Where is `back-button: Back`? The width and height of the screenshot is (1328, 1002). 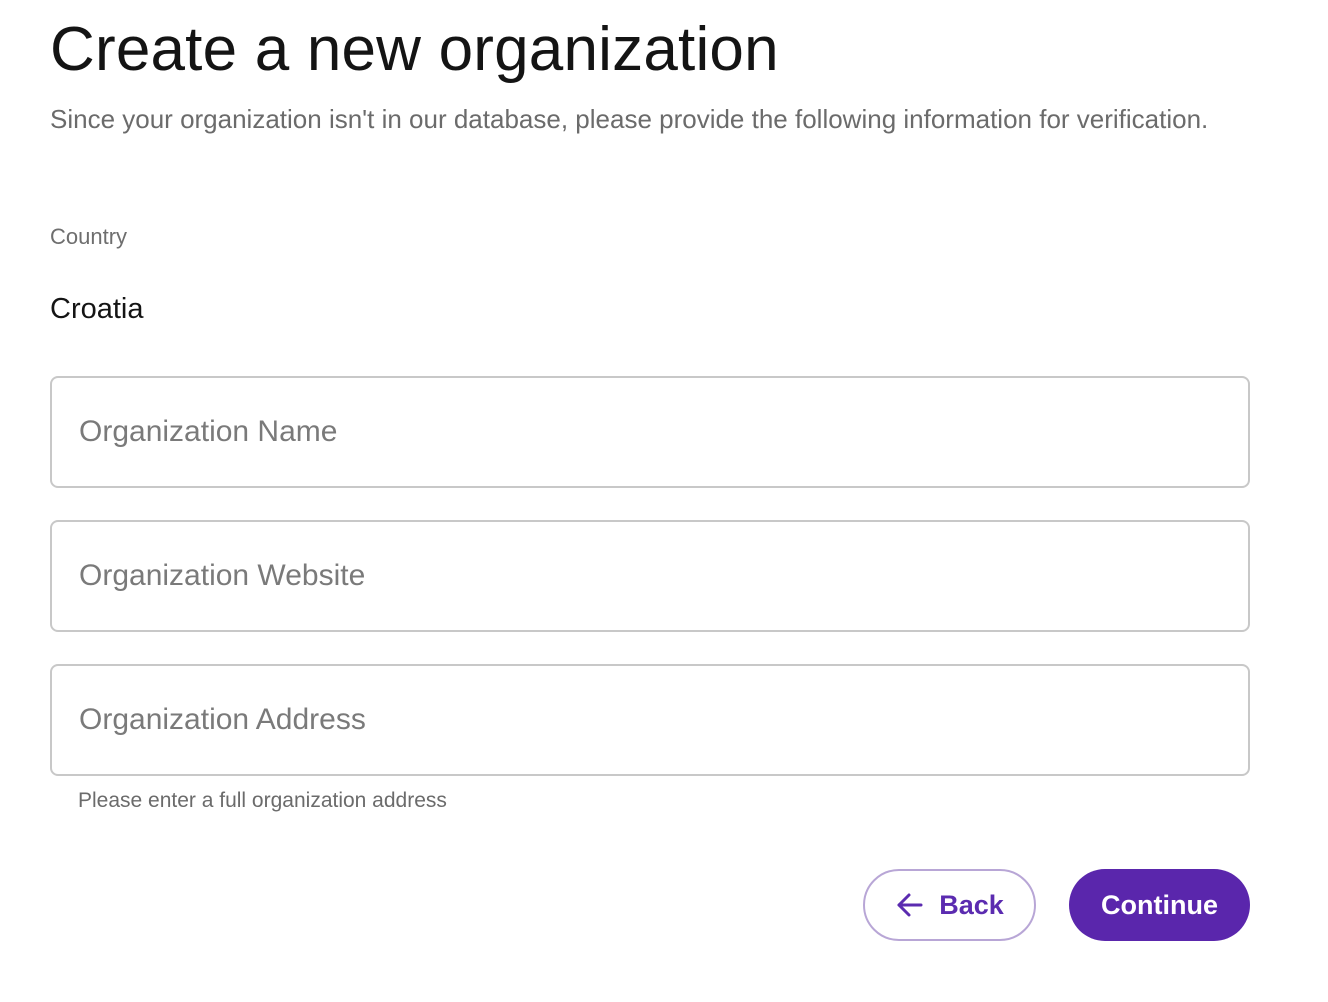
back-button: Back is located at coordinates (949, 905).